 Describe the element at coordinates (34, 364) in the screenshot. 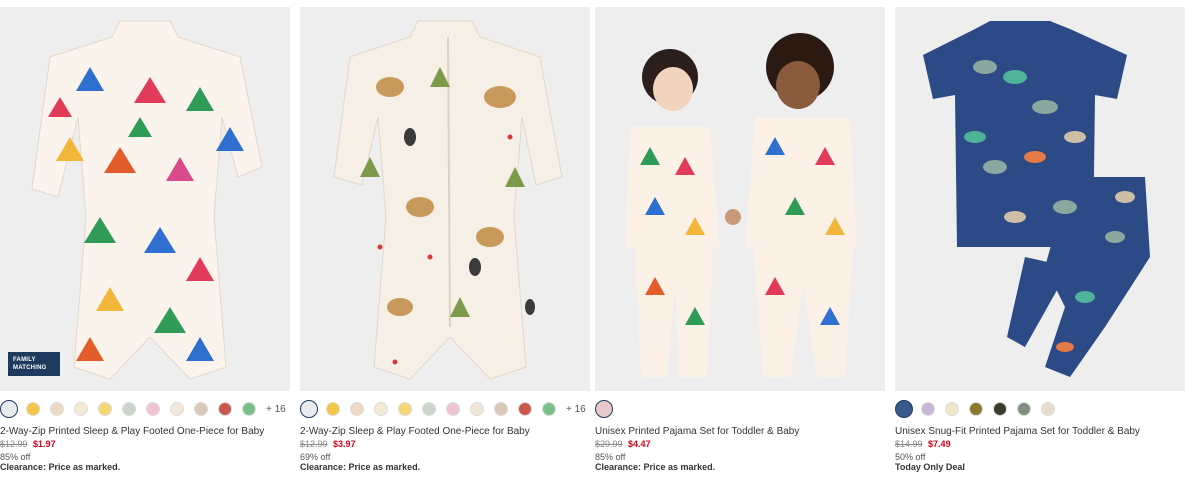

I see `family-matching-badge: FAMILY MATCHING` at that location.